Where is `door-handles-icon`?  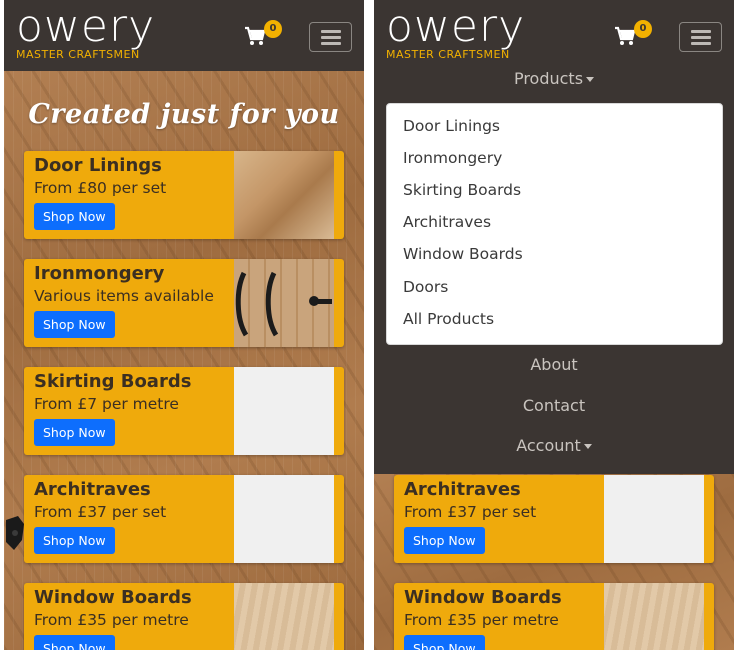 door-handles-icon is located at coordinates (283, 304).